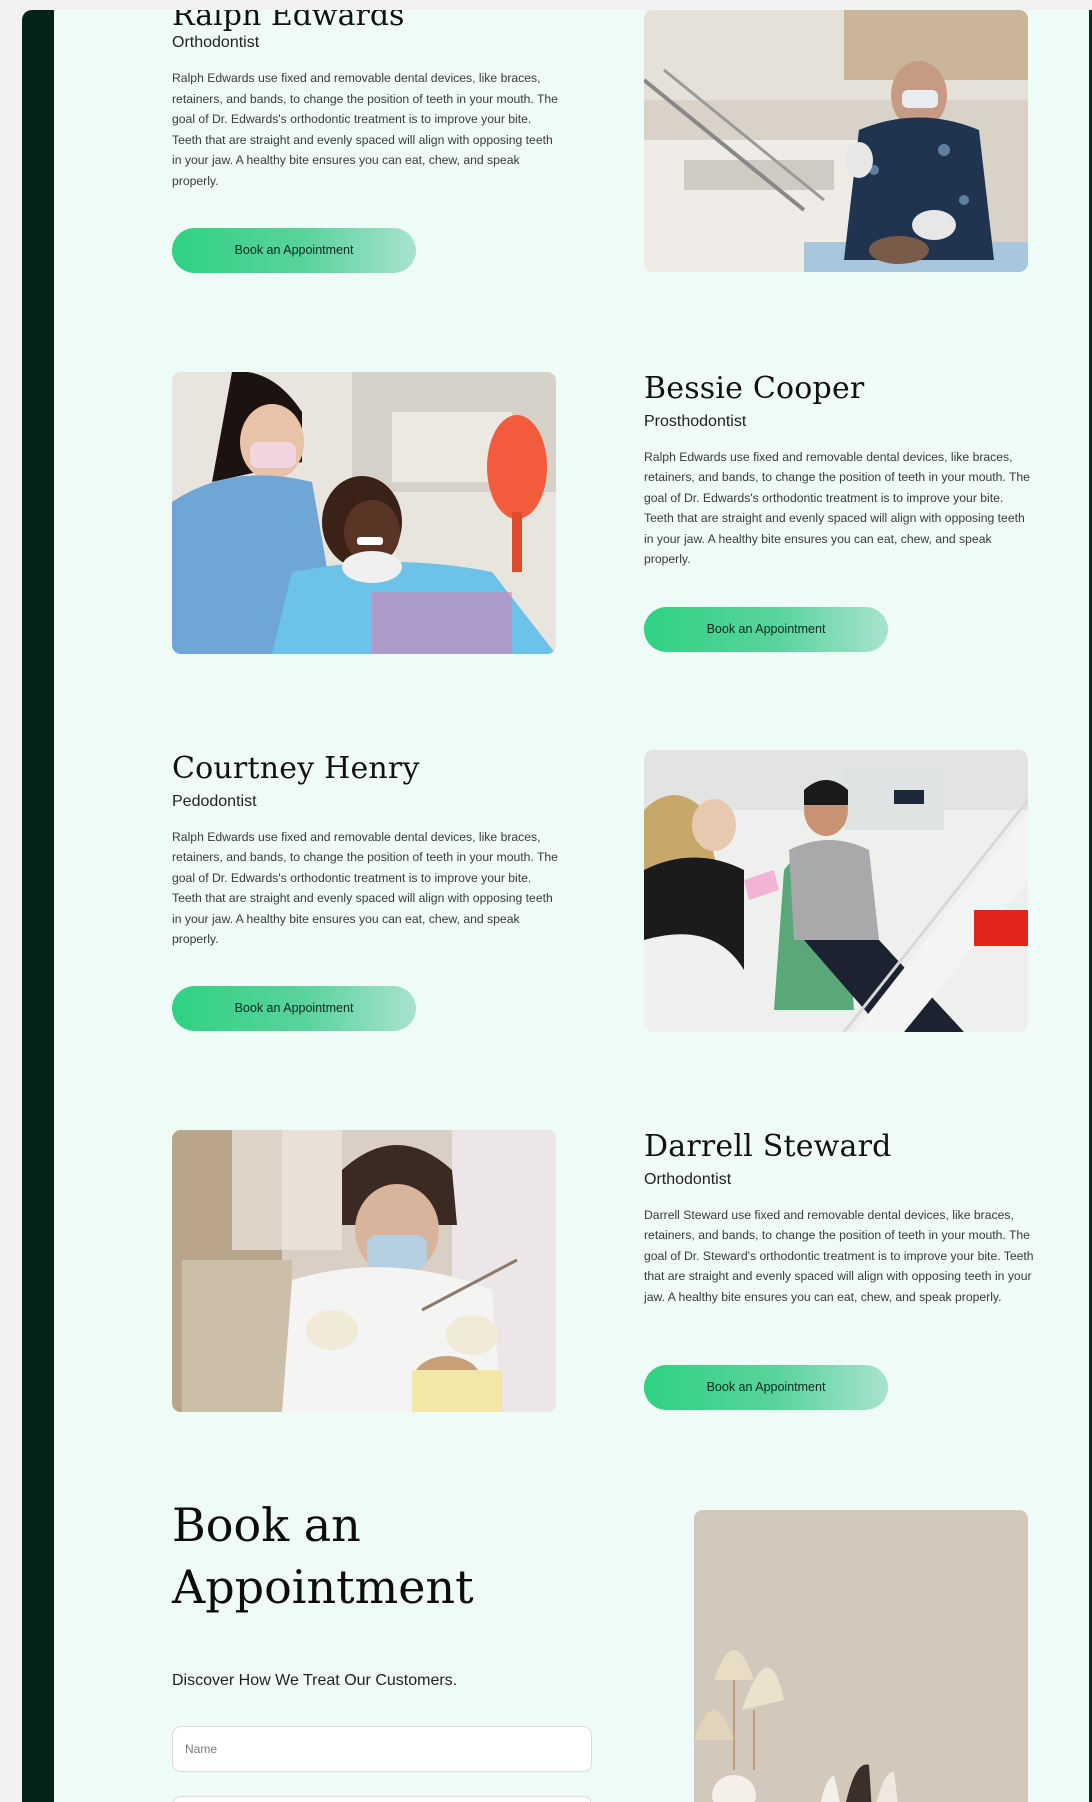 The height and width of the screenshot is (1802, 1092). I want to click on email-field, so click(382, 1799).